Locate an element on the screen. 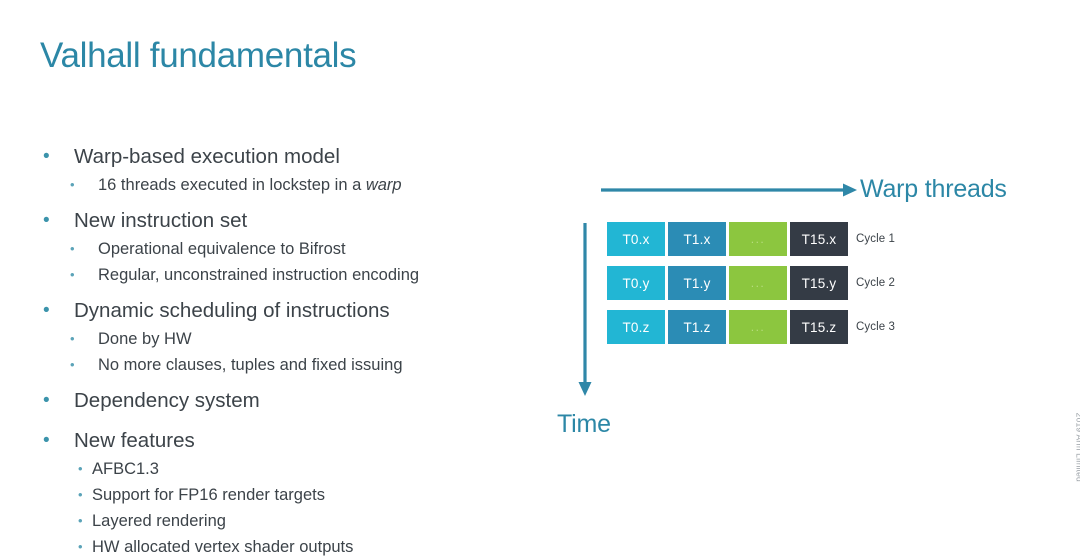 The height and width of the screenshot is (560, 1080). bullet-level1: • New instruction set is located at coordinates (298, 221).